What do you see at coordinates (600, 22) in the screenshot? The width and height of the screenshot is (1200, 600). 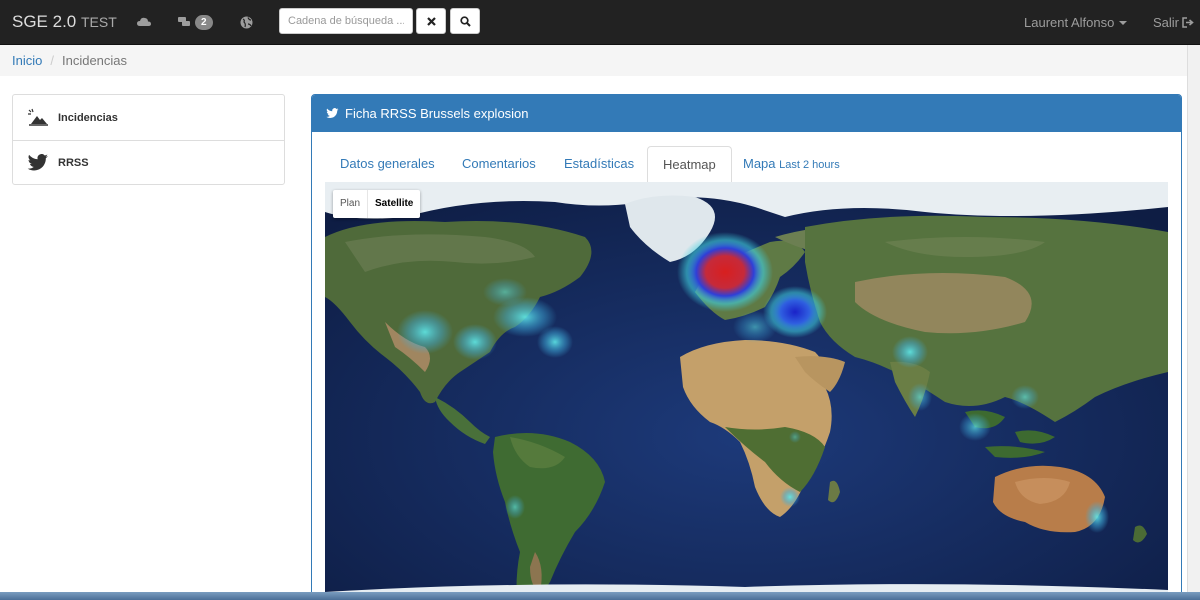 I see `top-navbar: SGE 2.0 TEST 2 Laurent Alfonso Salir` at bounding box center [600, 22].